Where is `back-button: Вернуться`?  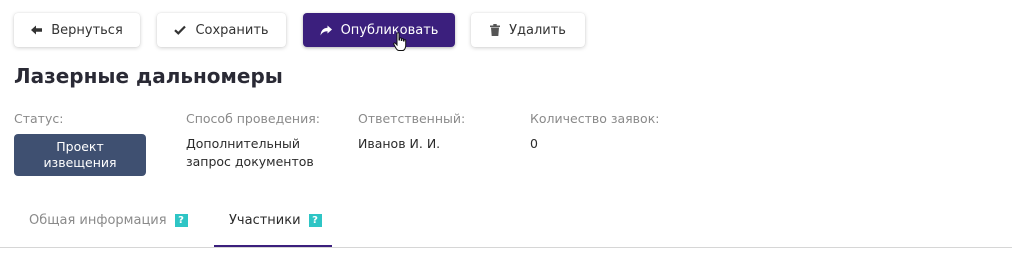 back-button: Вернуться is located at coordinates (77, 30).